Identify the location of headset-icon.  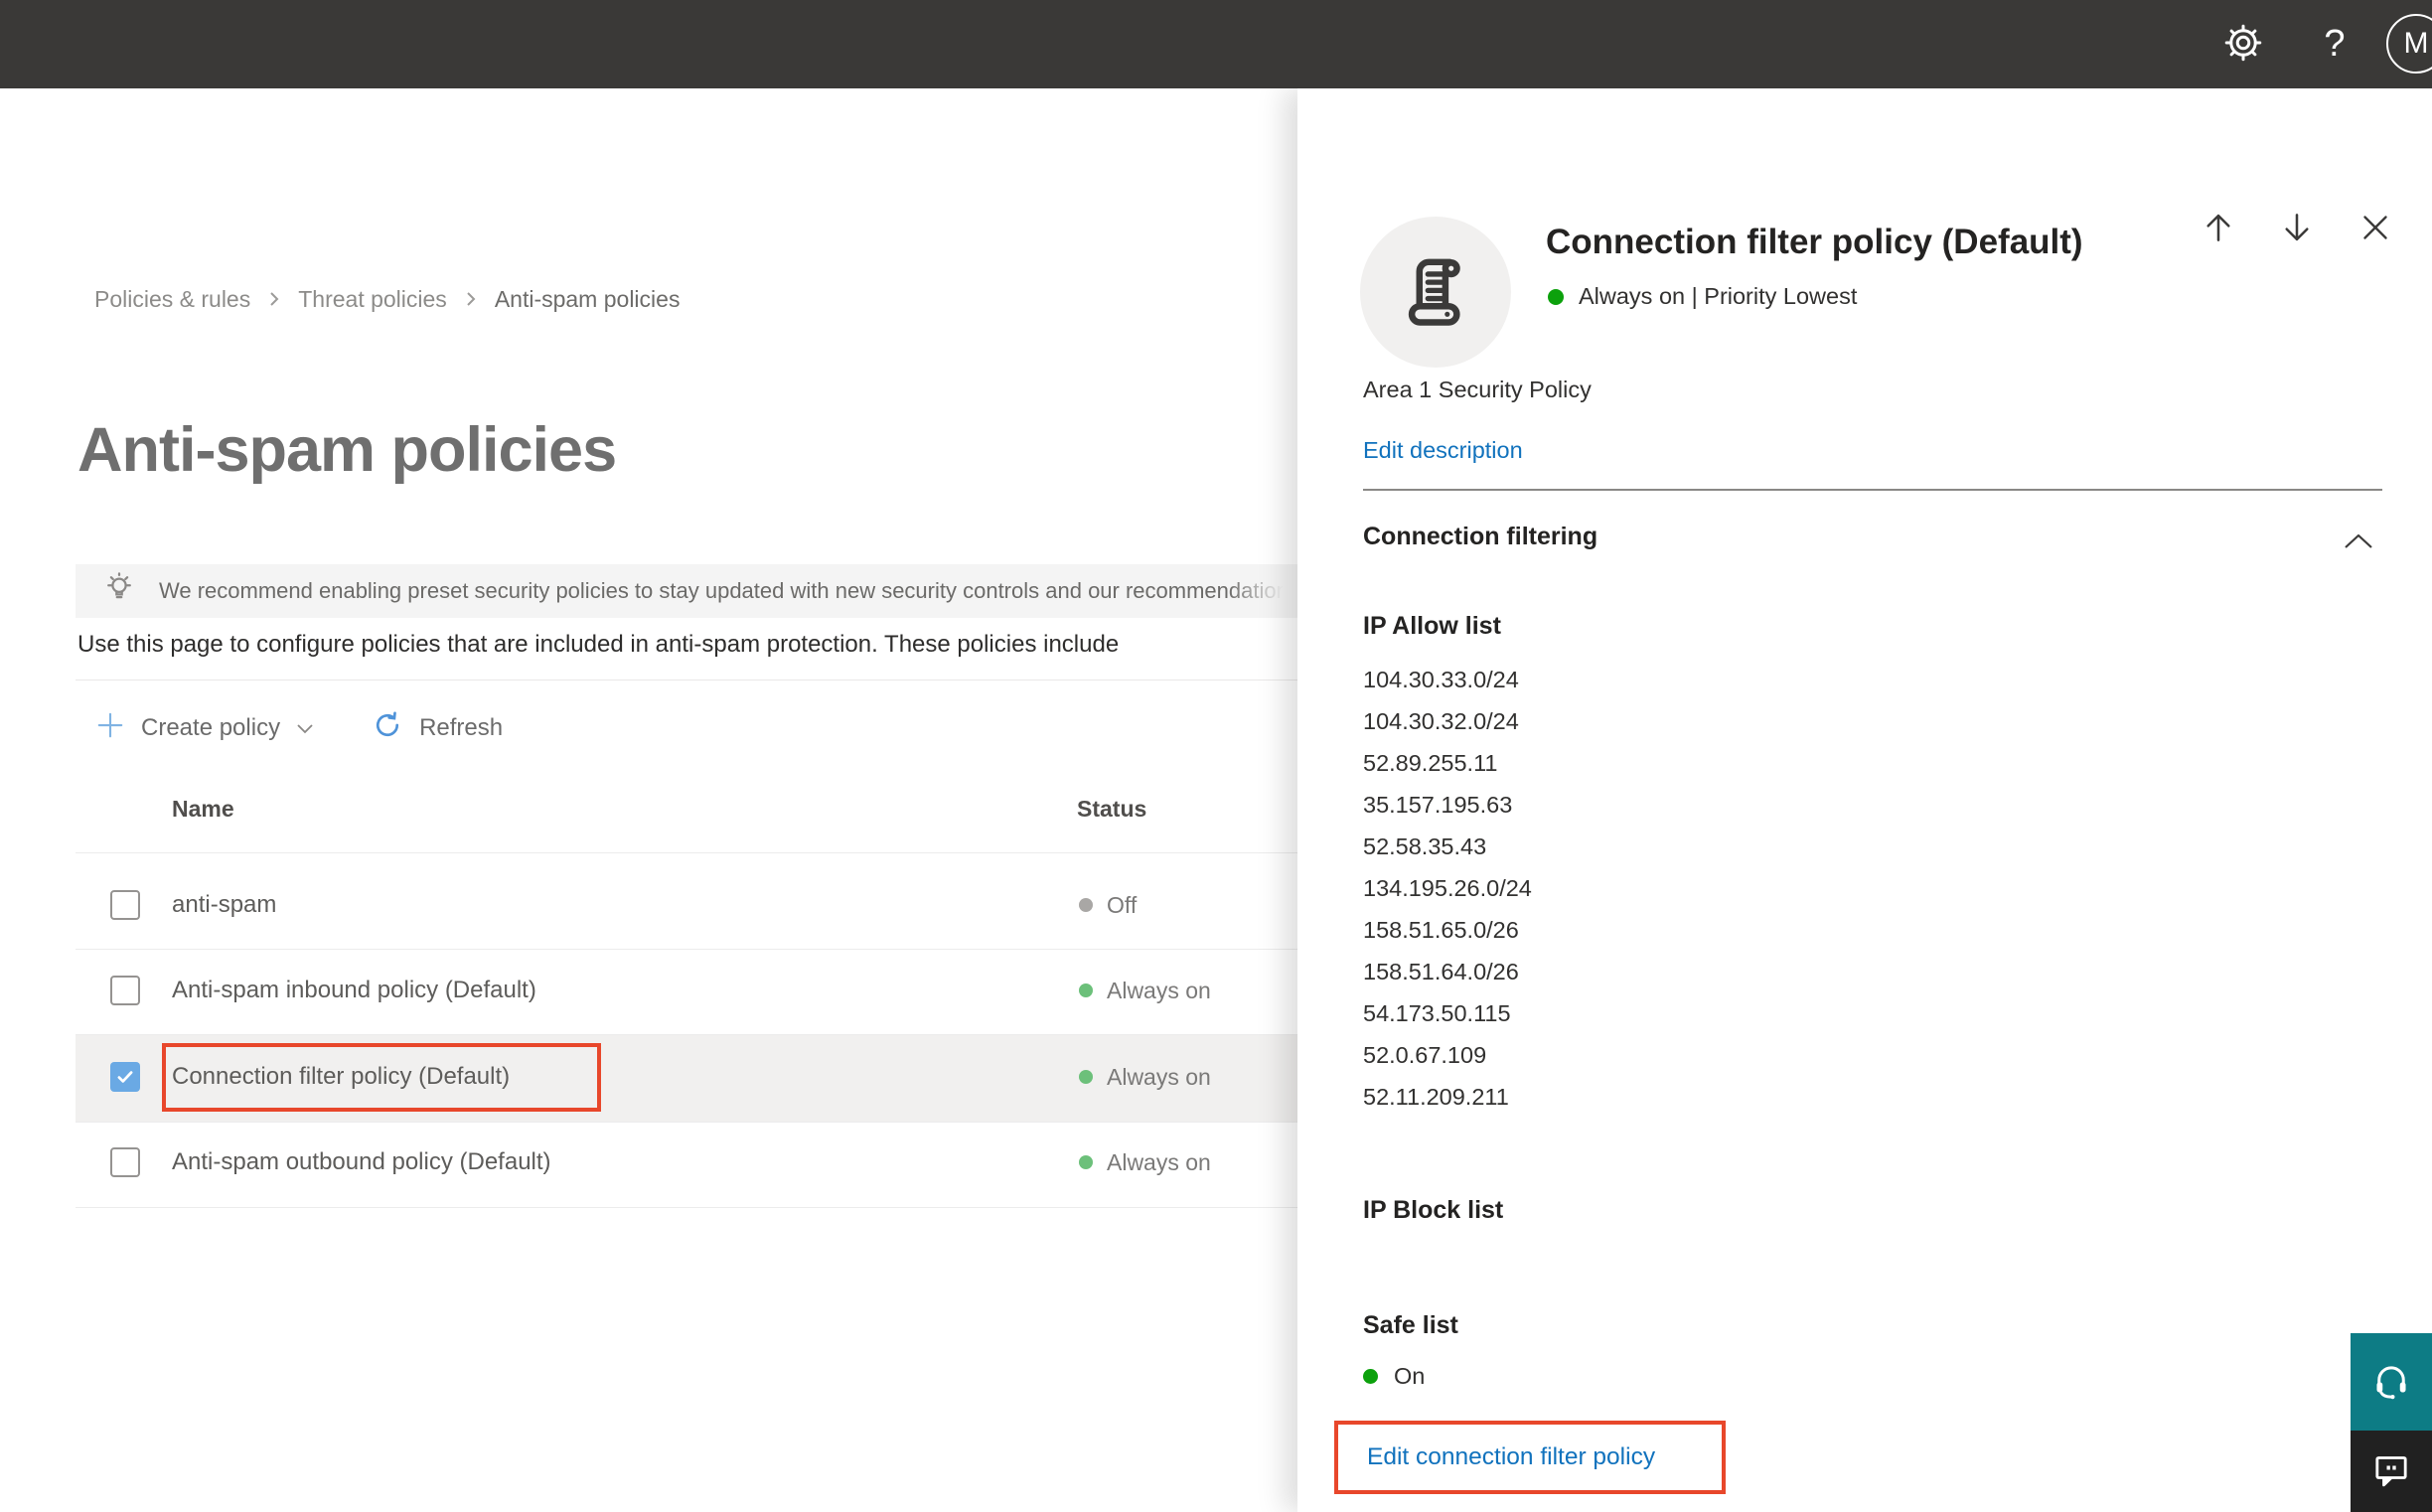
(2391, 1382).